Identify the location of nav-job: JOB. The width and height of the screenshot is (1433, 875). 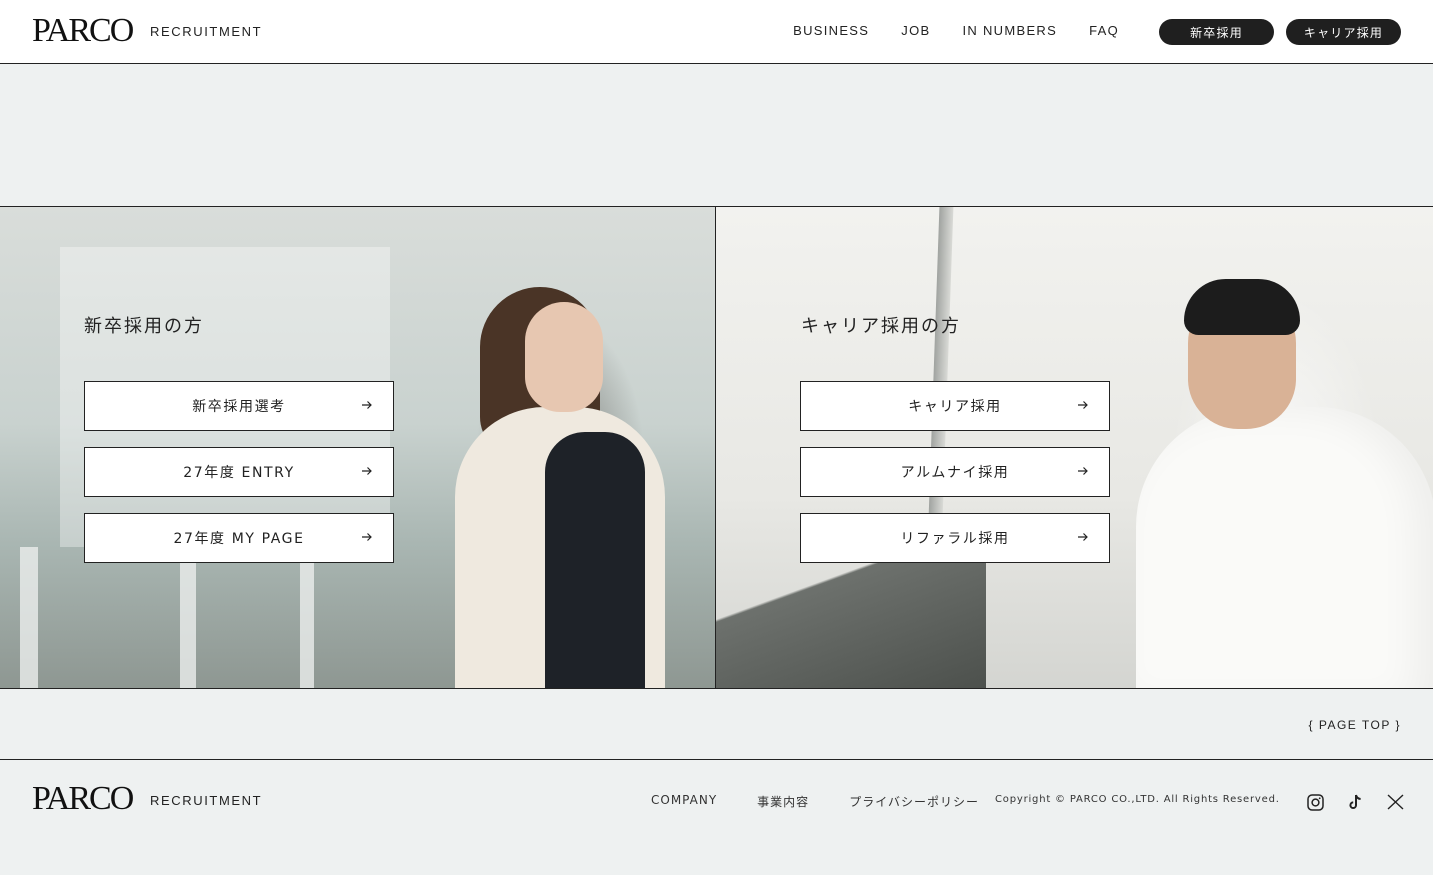
(915, 31).